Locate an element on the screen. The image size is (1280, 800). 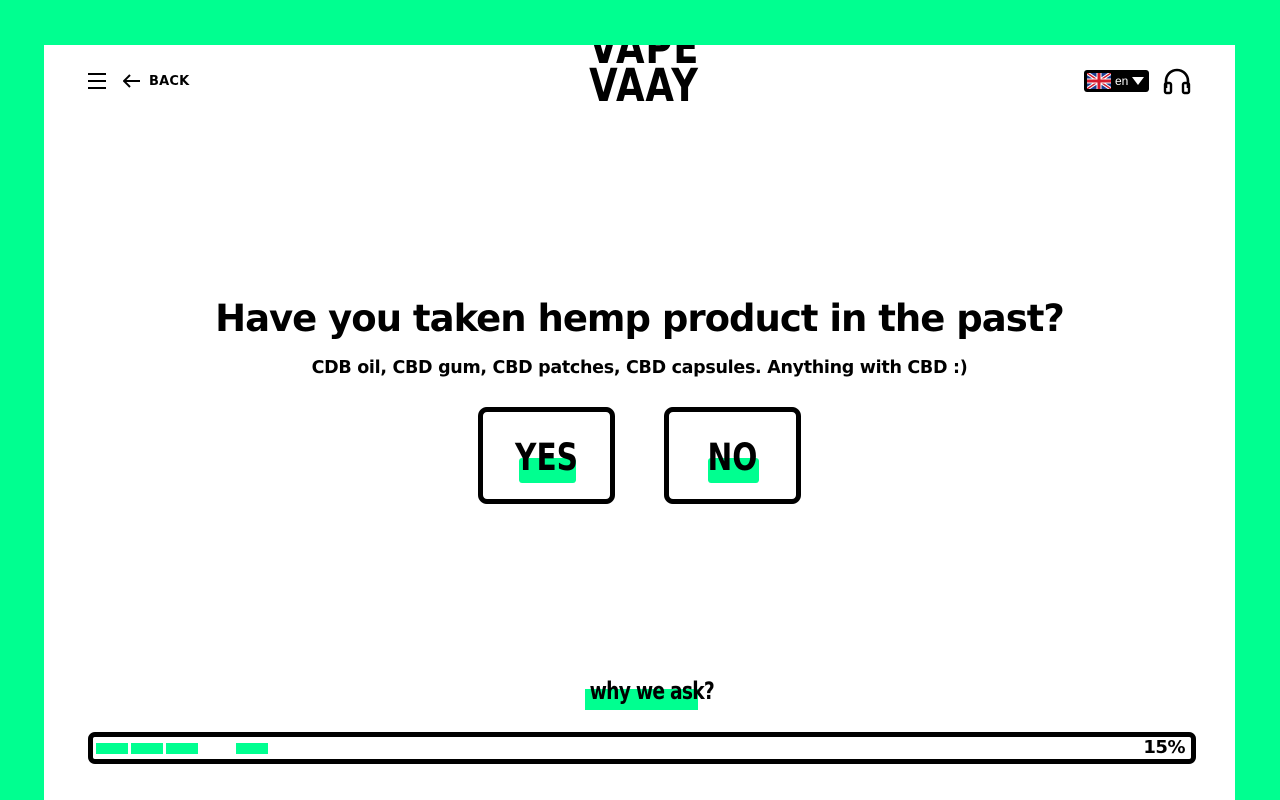
back-button: BACK is located at coordinates (156, 81).